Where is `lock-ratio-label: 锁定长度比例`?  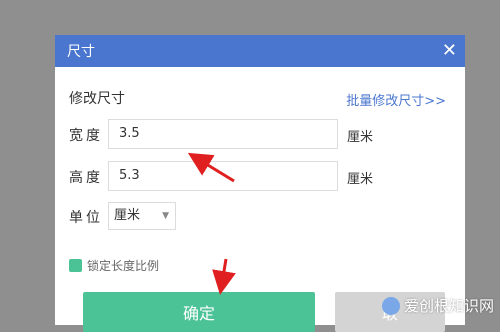 lock-ratio-label: 锁定长度比例 is located at coordinates (123, 266).